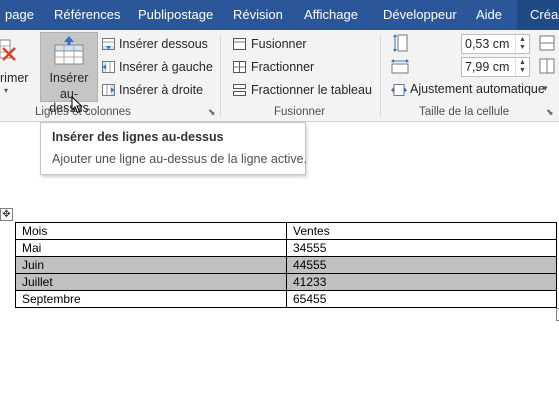 This screenshot has width=559, height=402. I want to click on insert-right-button: Insérer à droite, so click(156, 90).